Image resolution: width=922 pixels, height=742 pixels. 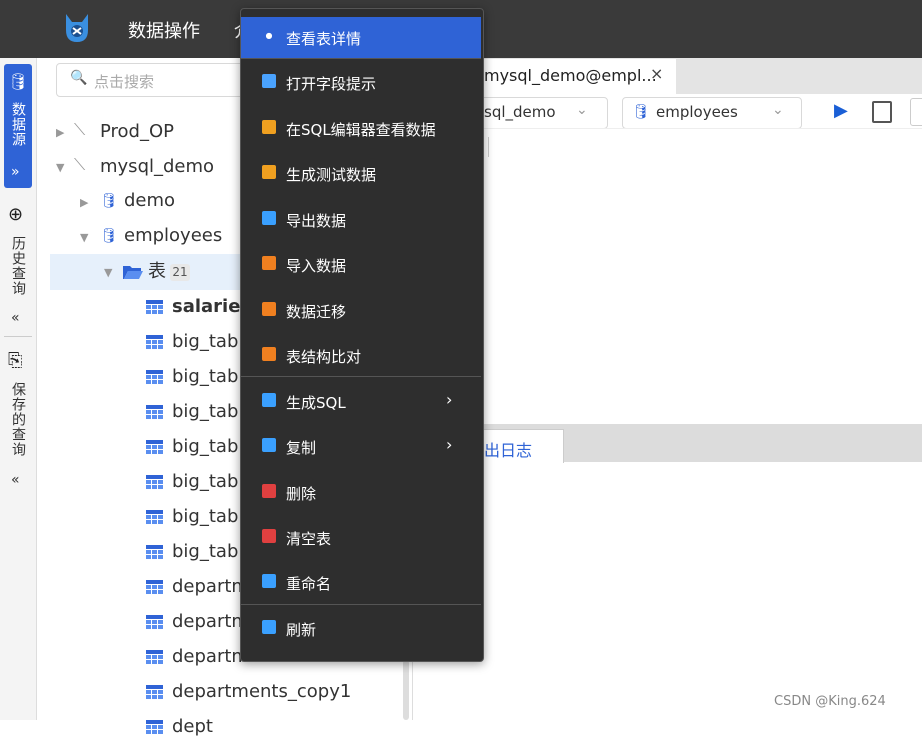 I want to click on context-menu-item: 打开字段提示, so click(x=361, y=83).